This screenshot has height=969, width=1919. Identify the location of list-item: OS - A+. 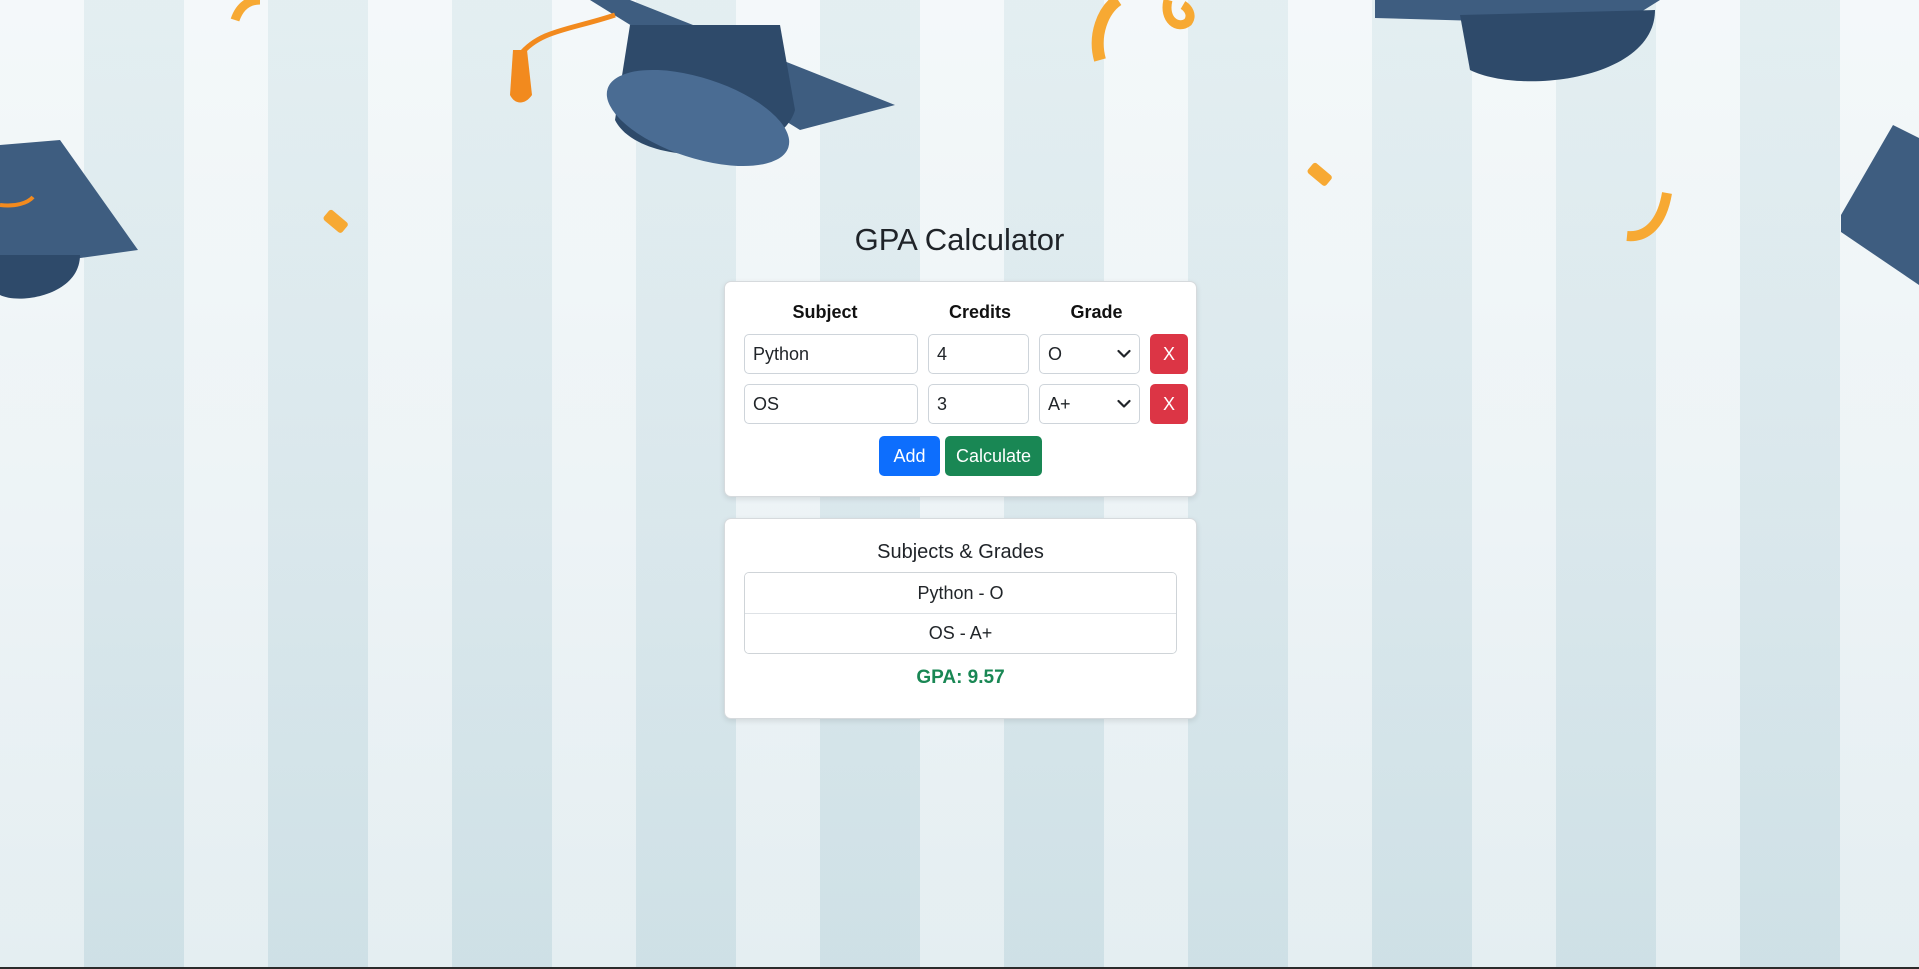
(960, 633).